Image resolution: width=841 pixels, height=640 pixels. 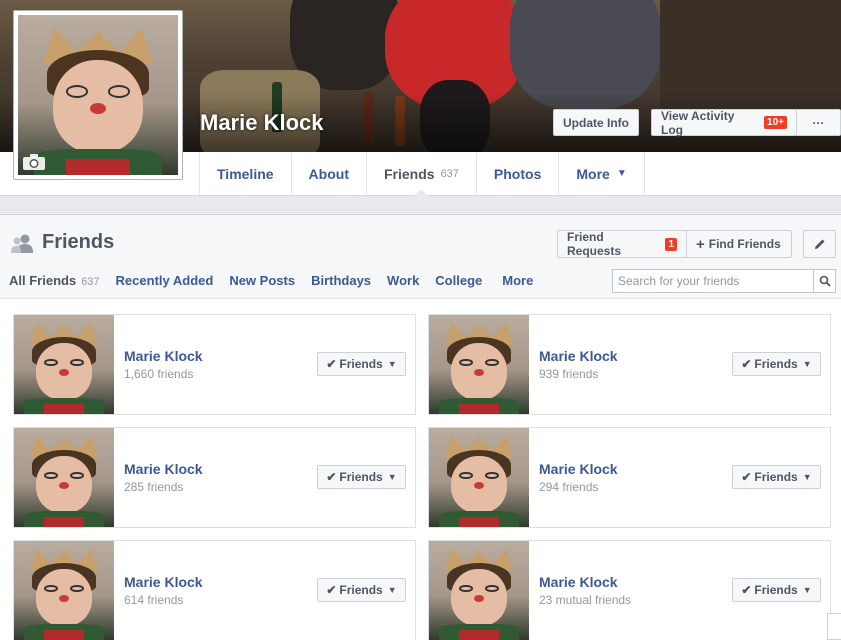 I want to click on filter-label: All Friends, so click(x=43, y=280).